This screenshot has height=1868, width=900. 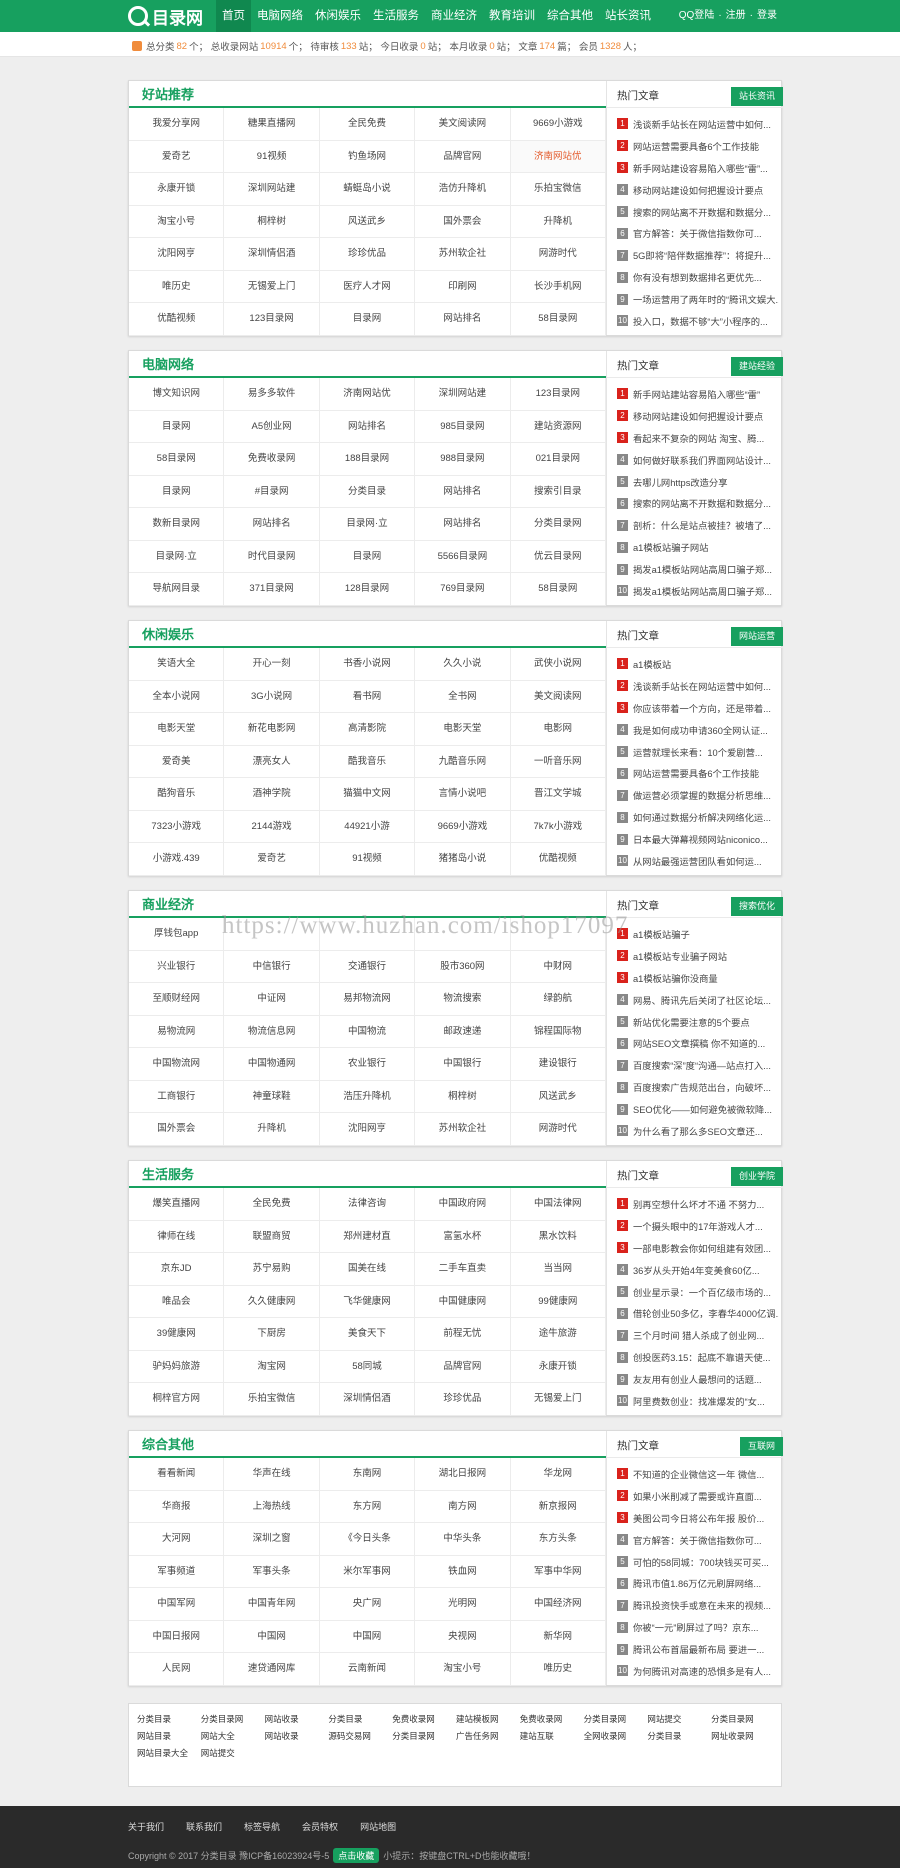 I want to click on site-link: 光明网, so click(x=463, y=1604).